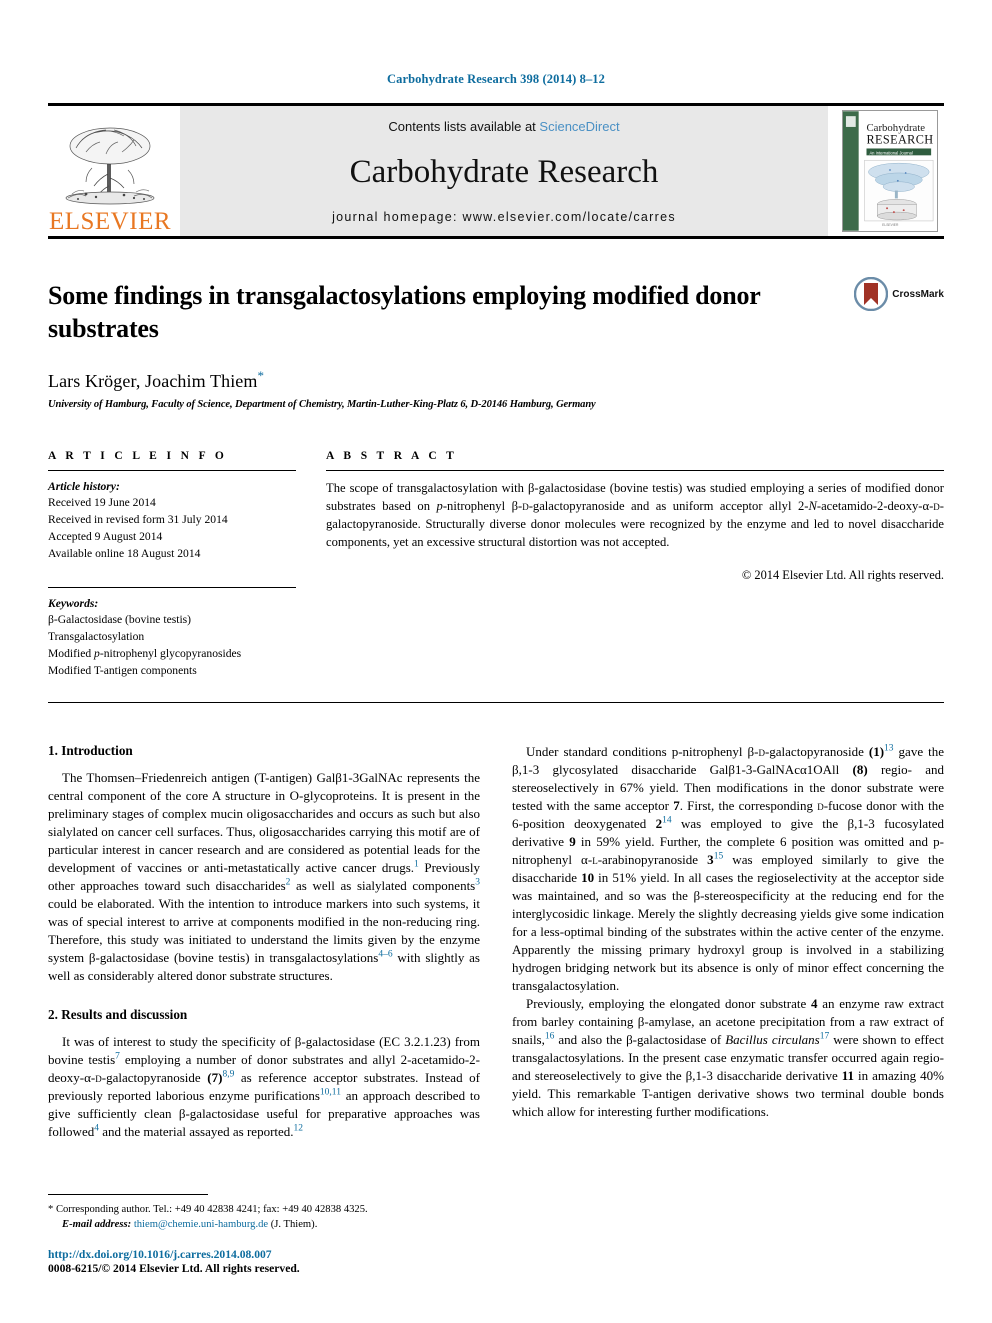  What do you see at coordinates (120, 620) in the screenshot?
I see `keyword-item: β-Galactosidase (bovine testis)` at bounding box center [120, 620].